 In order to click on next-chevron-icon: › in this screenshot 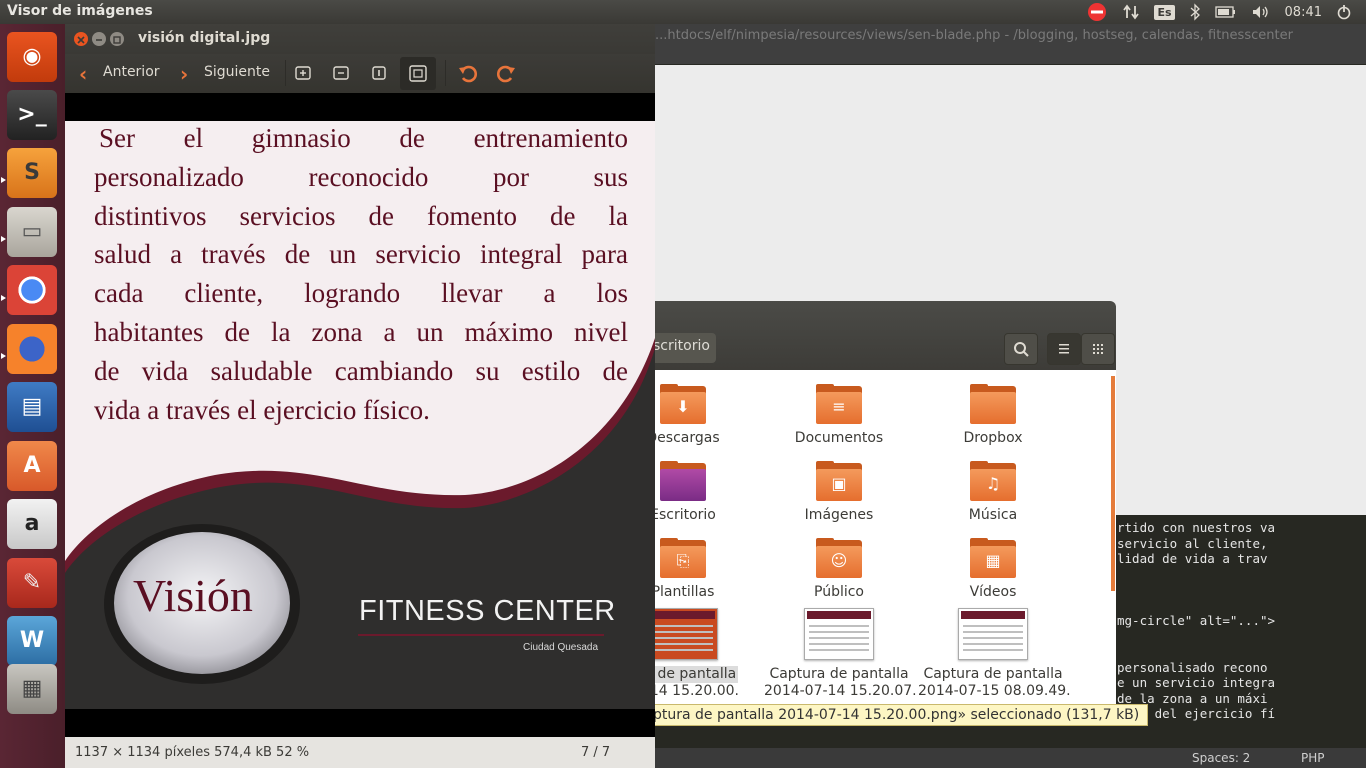, I will do `click(184, 74)`.